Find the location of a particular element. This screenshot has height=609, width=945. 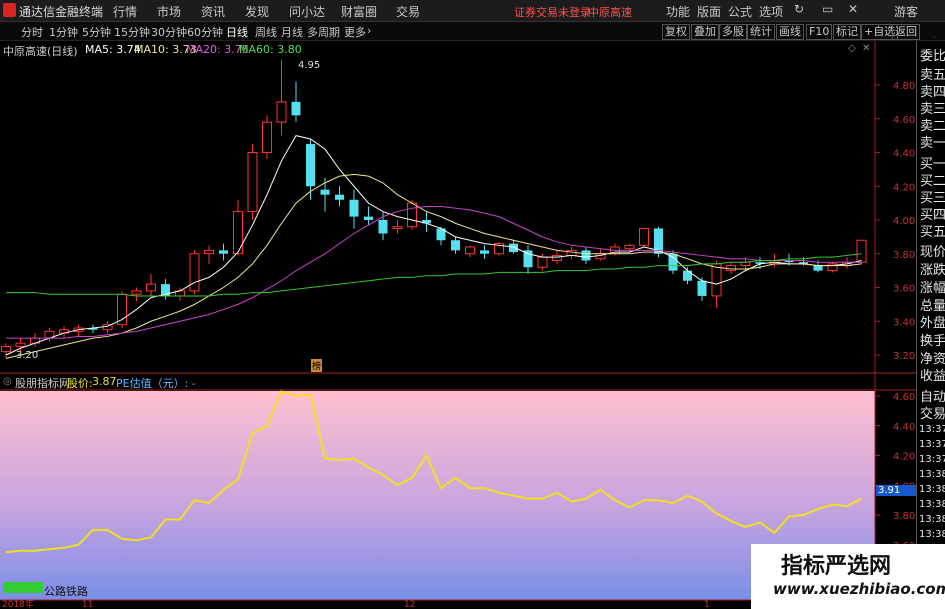

qp-huanshou: 换手 is located at coordinates (932, 341).